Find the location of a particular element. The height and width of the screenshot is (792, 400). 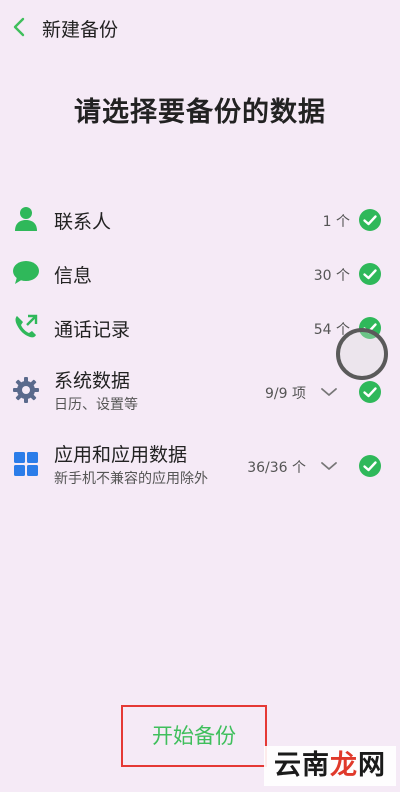

header-title: 新建备份 is located at coordinates (80, 30).